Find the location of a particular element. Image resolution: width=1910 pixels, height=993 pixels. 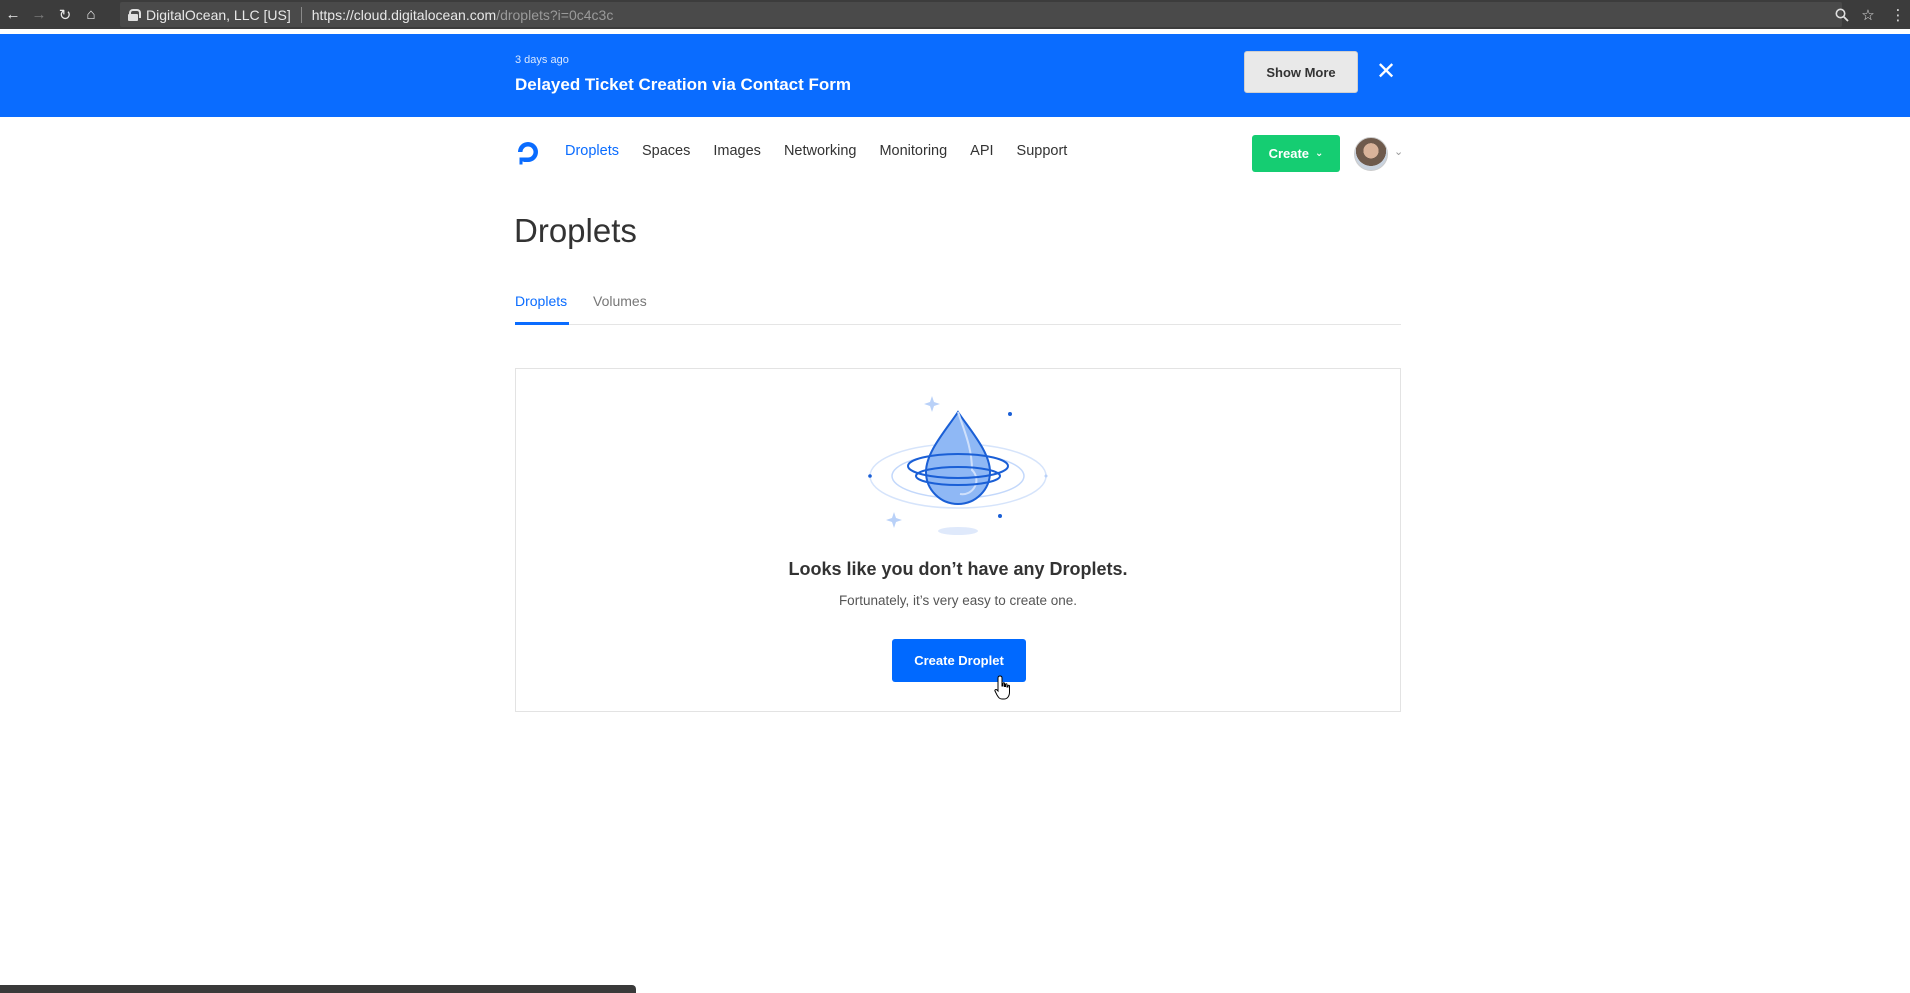

back-icon: ← is located at coordinates (13, 14).